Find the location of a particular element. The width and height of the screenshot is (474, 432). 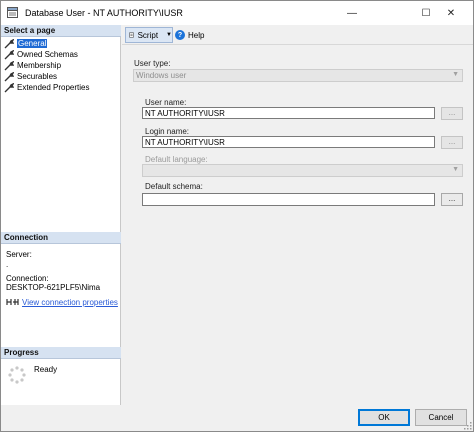

title-bar: Database User - NT AUTHORITY\IUSR — ☐ ✕ is located at coordinates (237, 13).